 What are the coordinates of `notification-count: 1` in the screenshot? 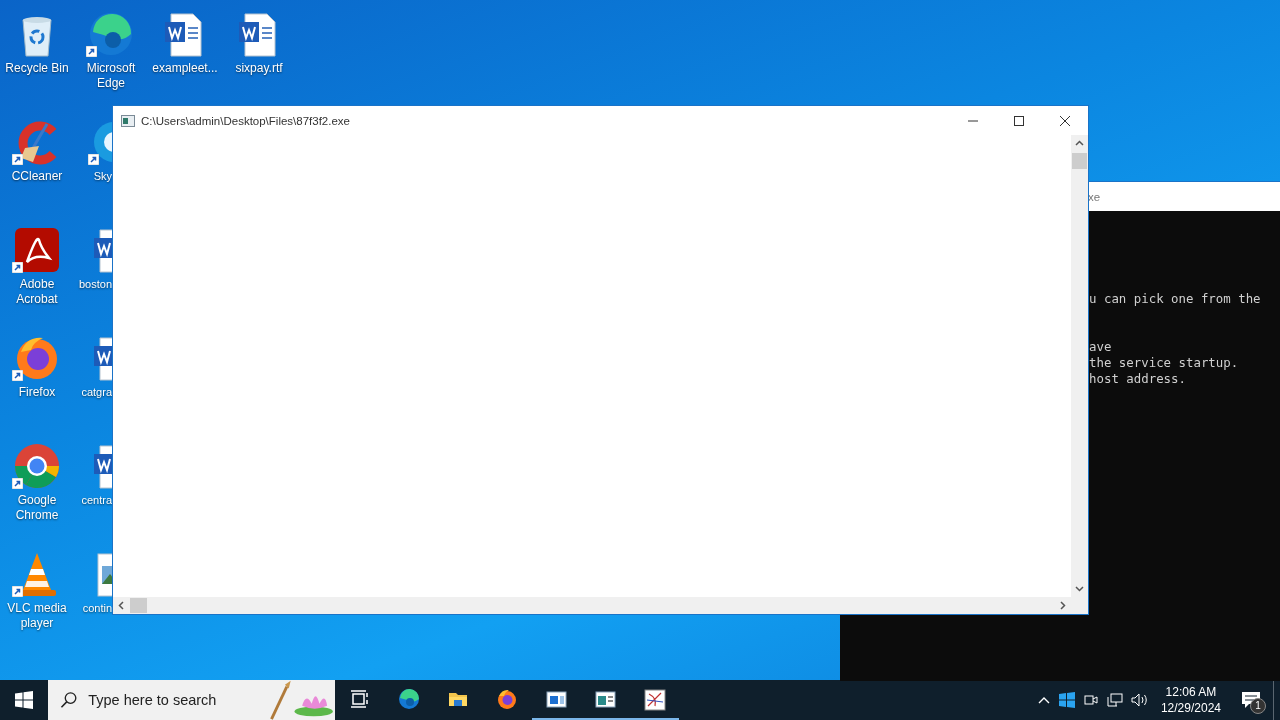 It's located at (1258, 706).